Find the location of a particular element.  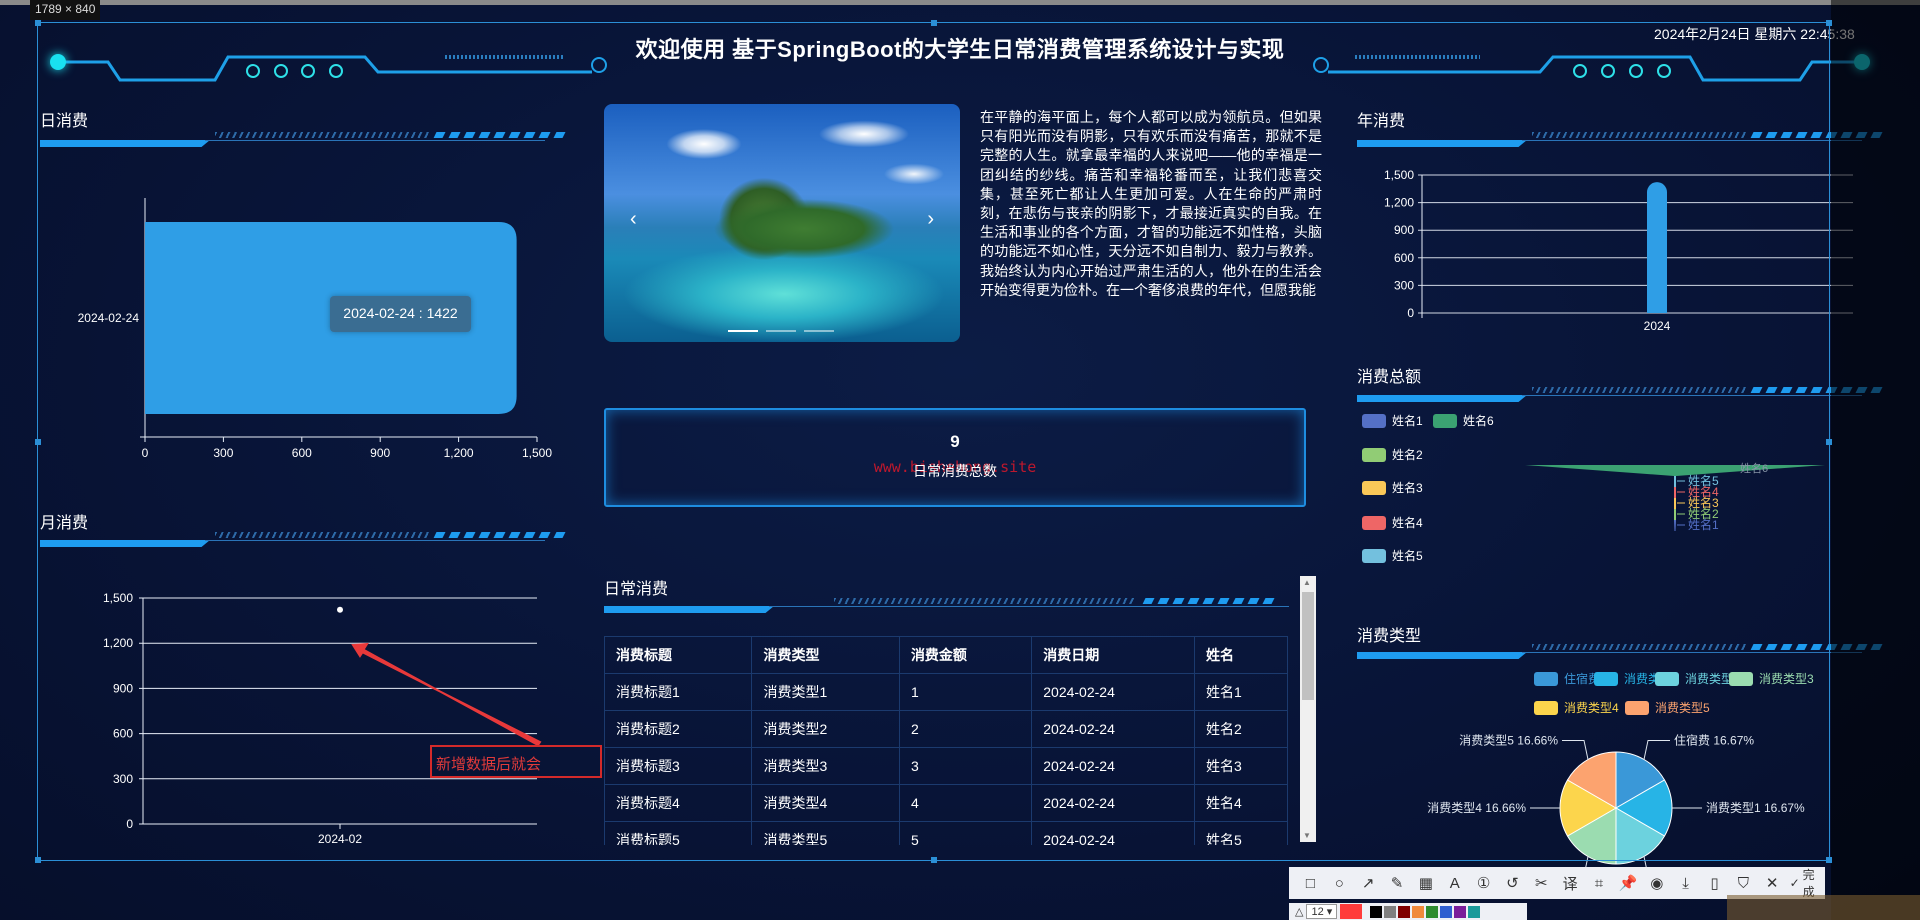

font-size-select: 12 ▾ is located at coordinates (1322, 911).